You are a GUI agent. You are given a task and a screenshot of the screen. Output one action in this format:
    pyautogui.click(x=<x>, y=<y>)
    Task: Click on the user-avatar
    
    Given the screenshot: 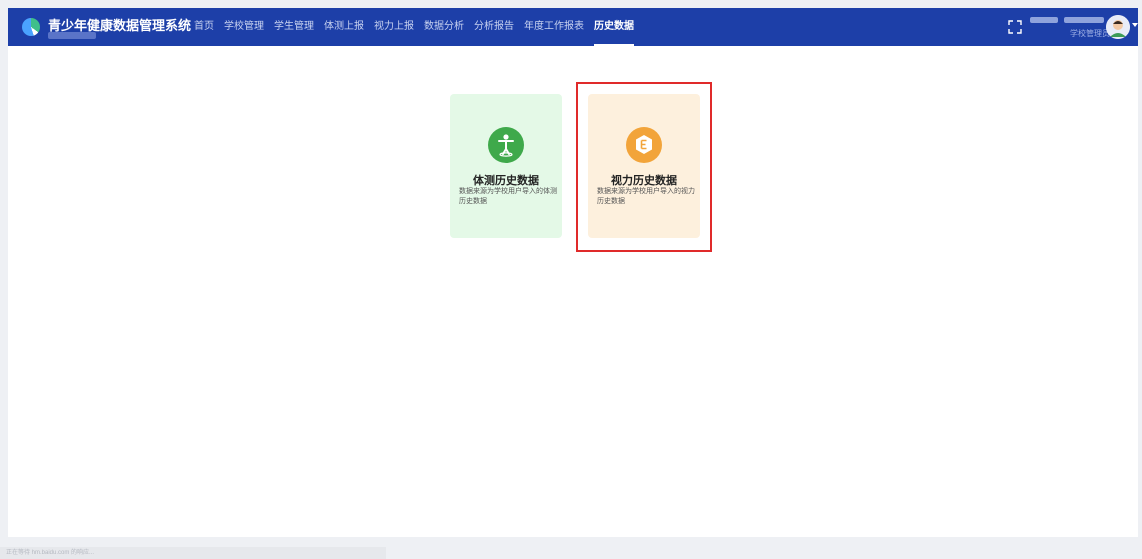 What is the action you would take?
    pyautogui.click(x=1118, y=27)
    